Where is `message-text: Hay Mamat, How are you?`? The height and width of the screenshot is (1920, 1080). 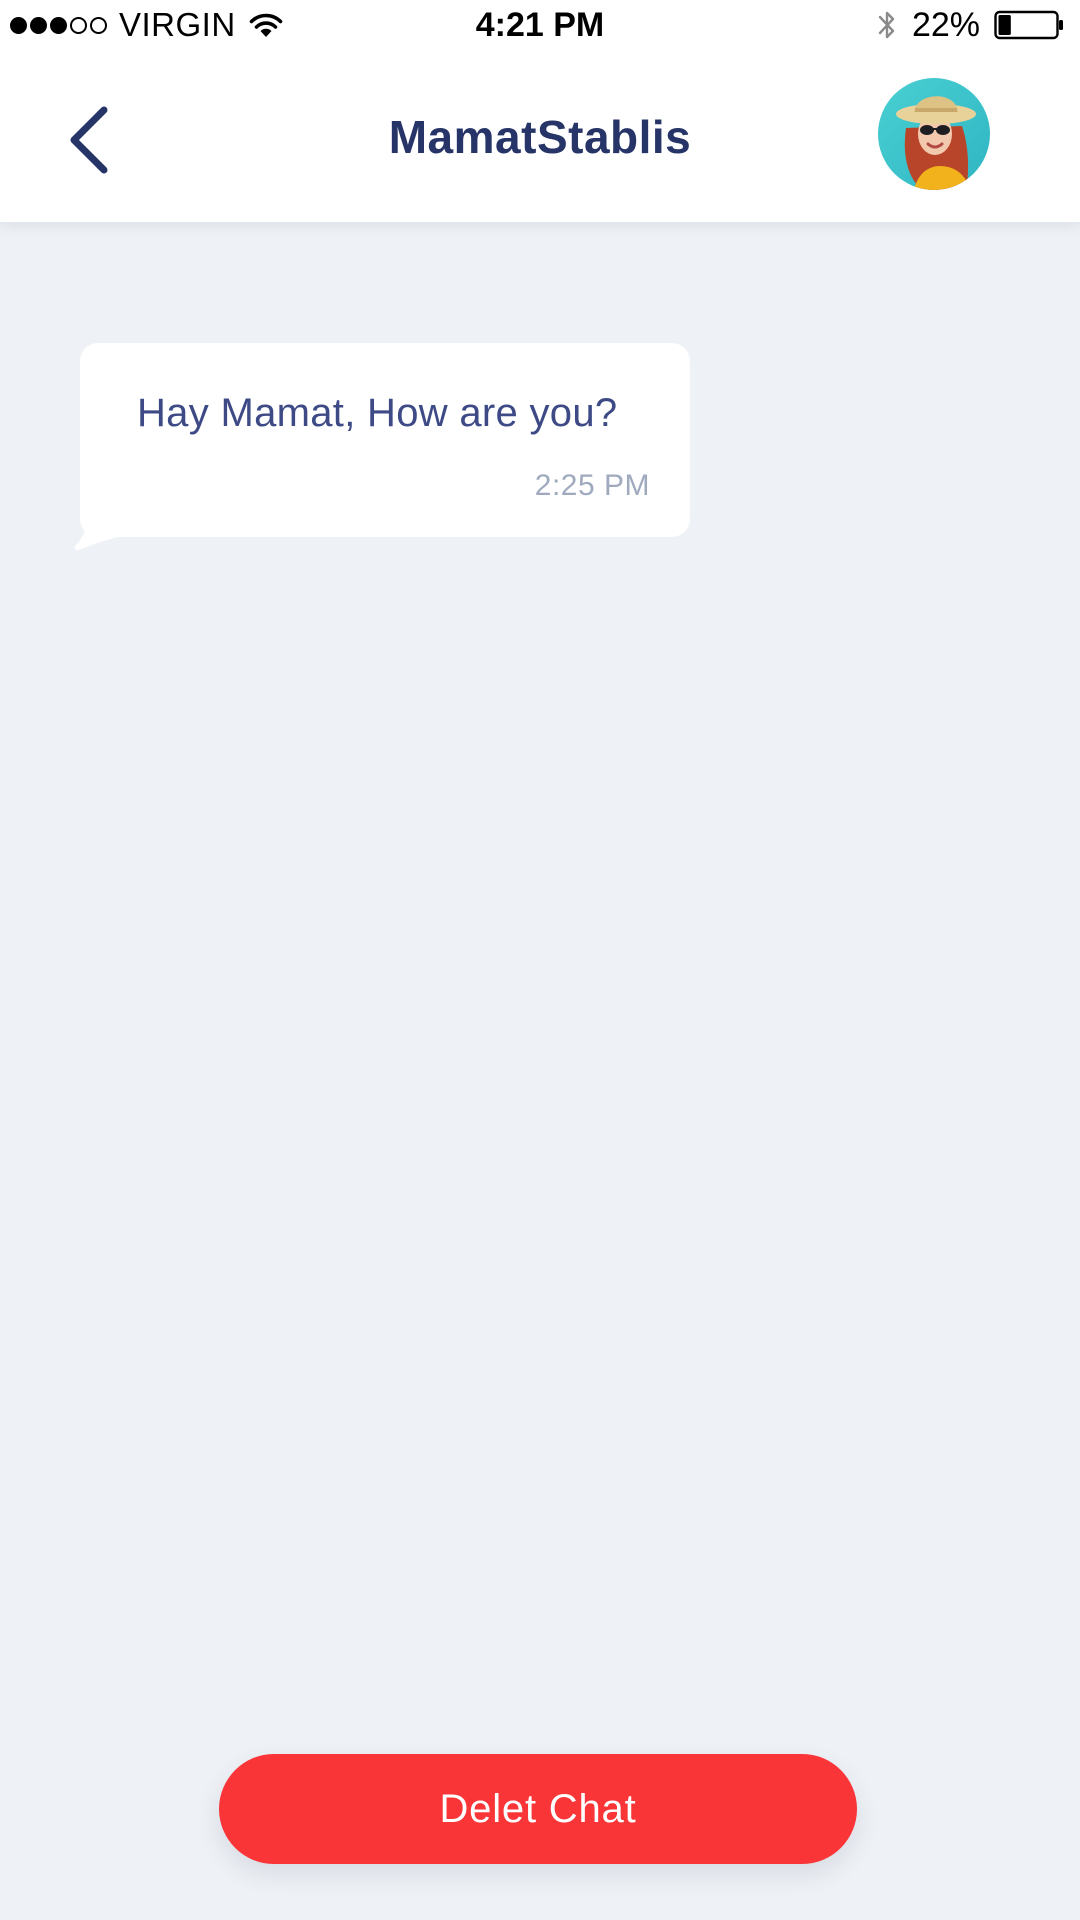 message-text: Hay Mamat, How are you? is located at coordinates (377, 413).